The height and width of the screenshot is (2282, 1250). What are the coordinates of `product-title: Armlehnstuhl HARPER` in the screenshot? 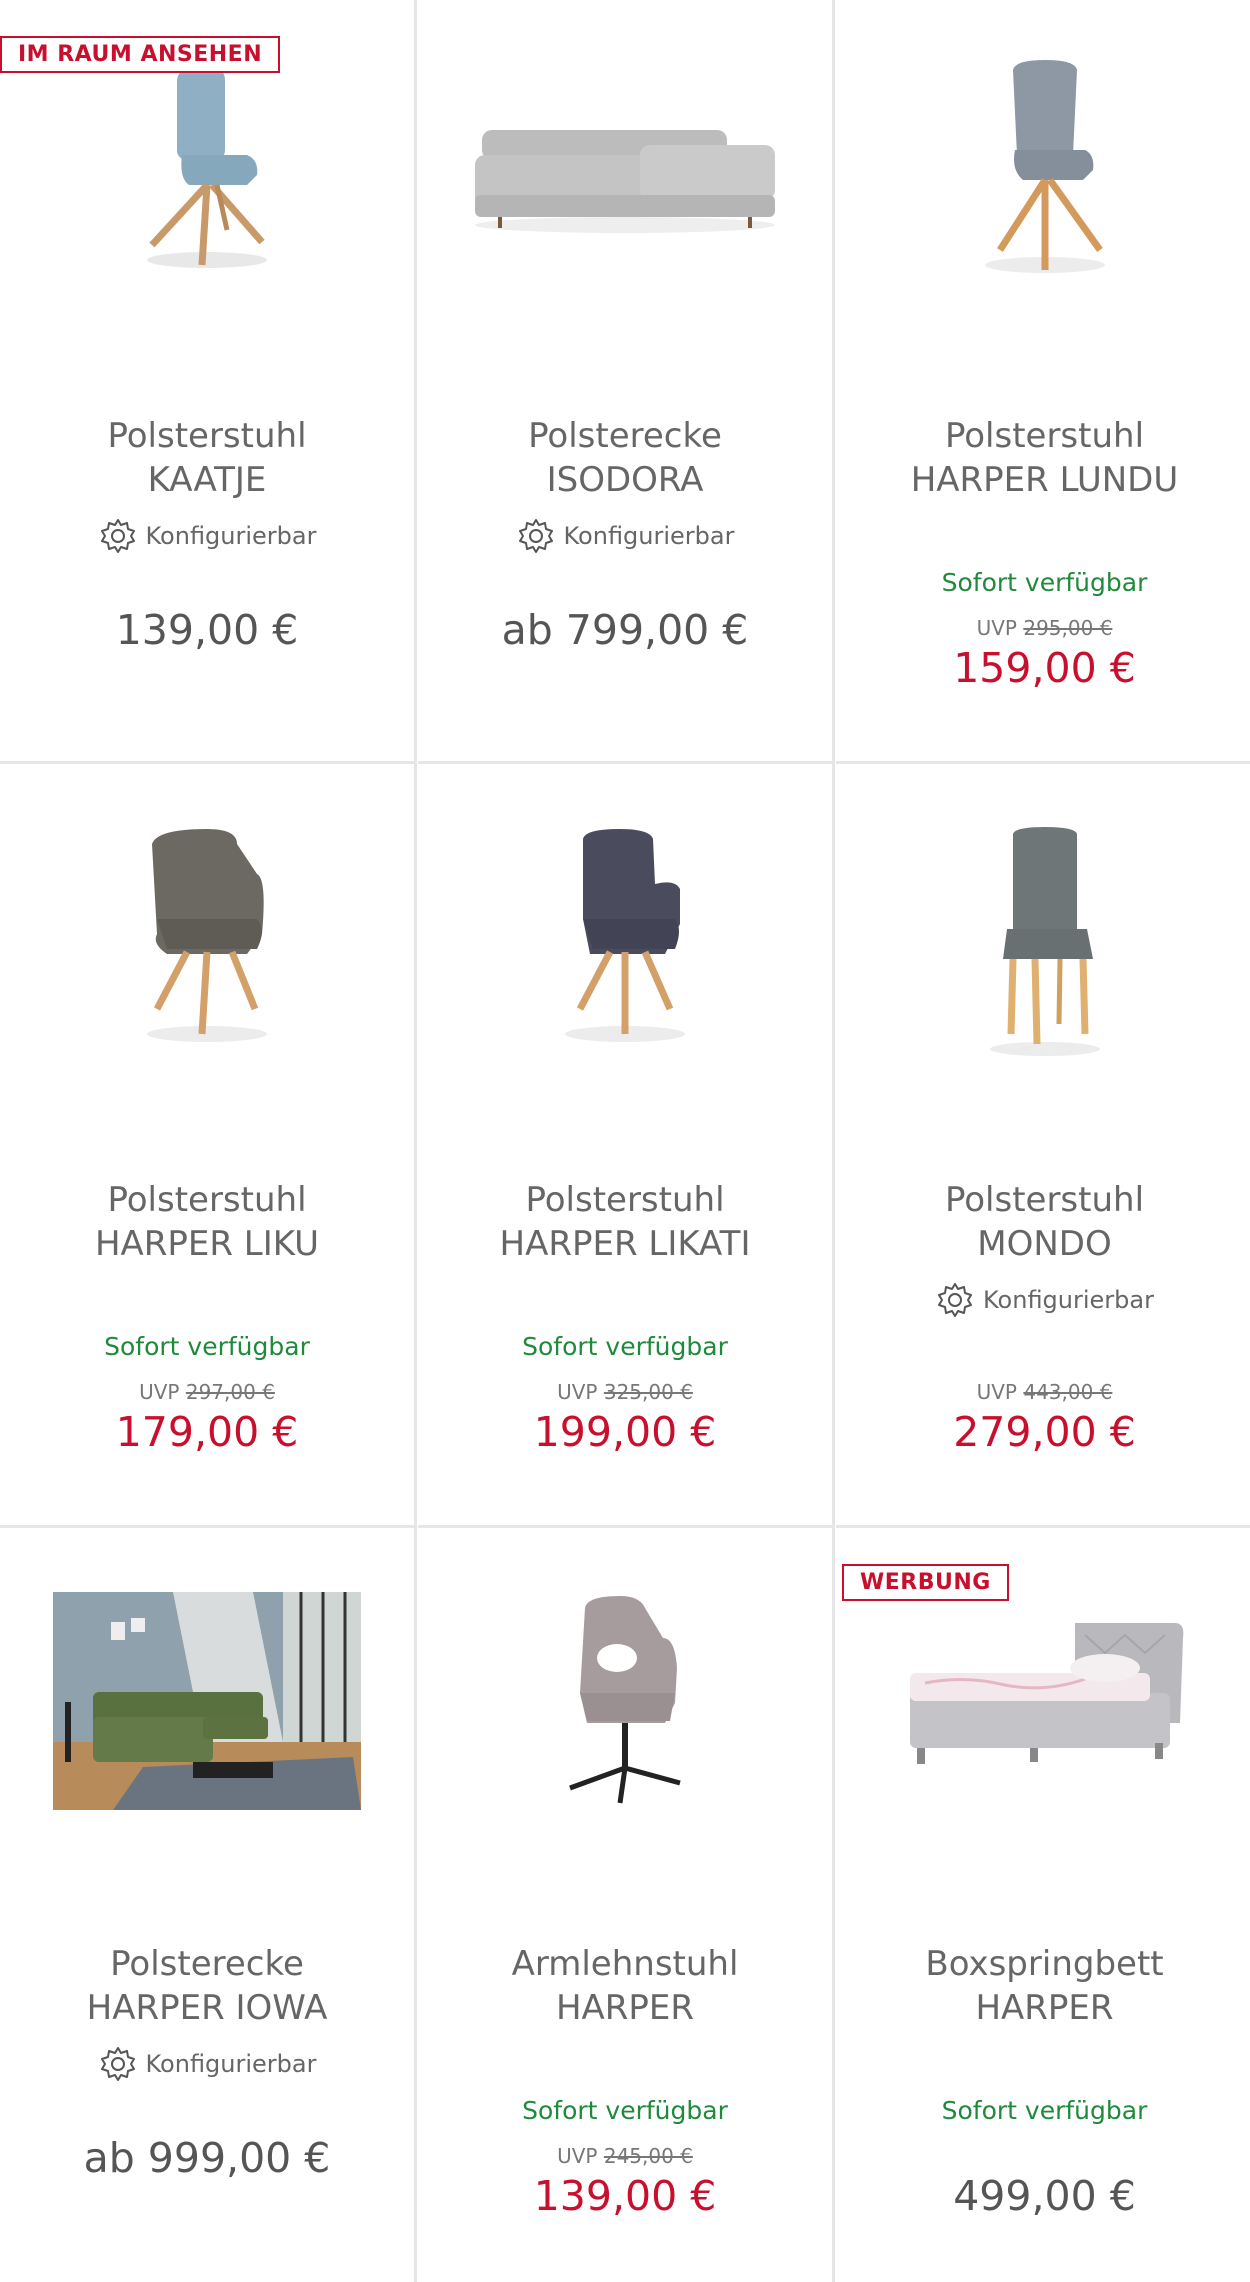 It's located at (625, 1986).